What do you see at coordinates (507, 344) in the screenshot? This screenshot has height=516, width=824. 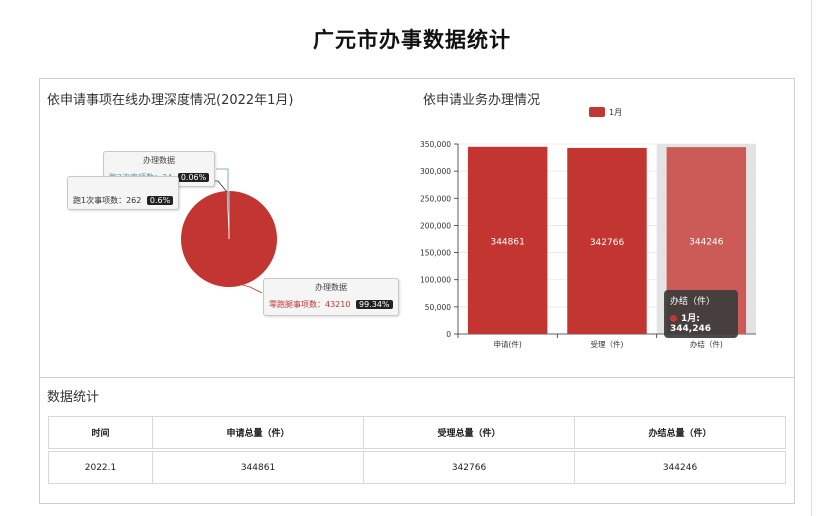 I see `x-tick-label: 申请(件)` at bounding box center [507, 344].